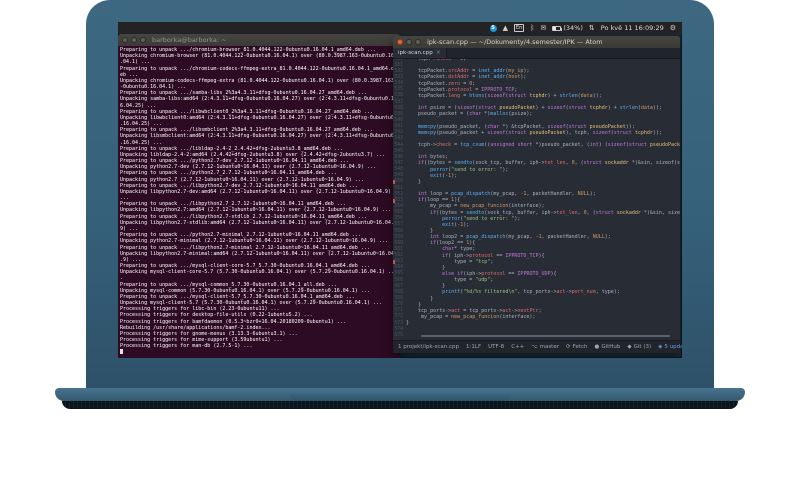 This screenshot has height=477, width=800. I want to click on terminal-titlebar: barborka@barborka: ~, so click(259, 40).